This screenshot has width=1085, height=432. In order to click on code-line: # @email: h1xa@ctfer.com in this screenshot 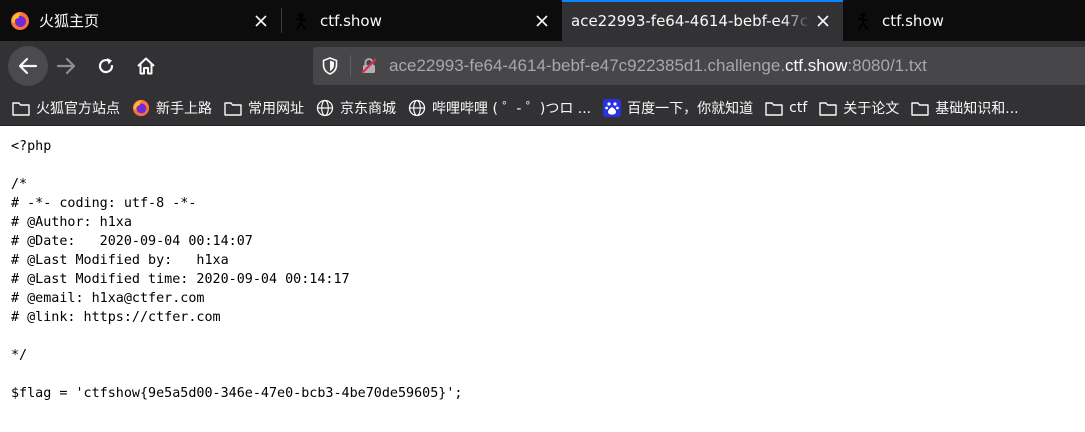, I will do `click(108, 298)`.